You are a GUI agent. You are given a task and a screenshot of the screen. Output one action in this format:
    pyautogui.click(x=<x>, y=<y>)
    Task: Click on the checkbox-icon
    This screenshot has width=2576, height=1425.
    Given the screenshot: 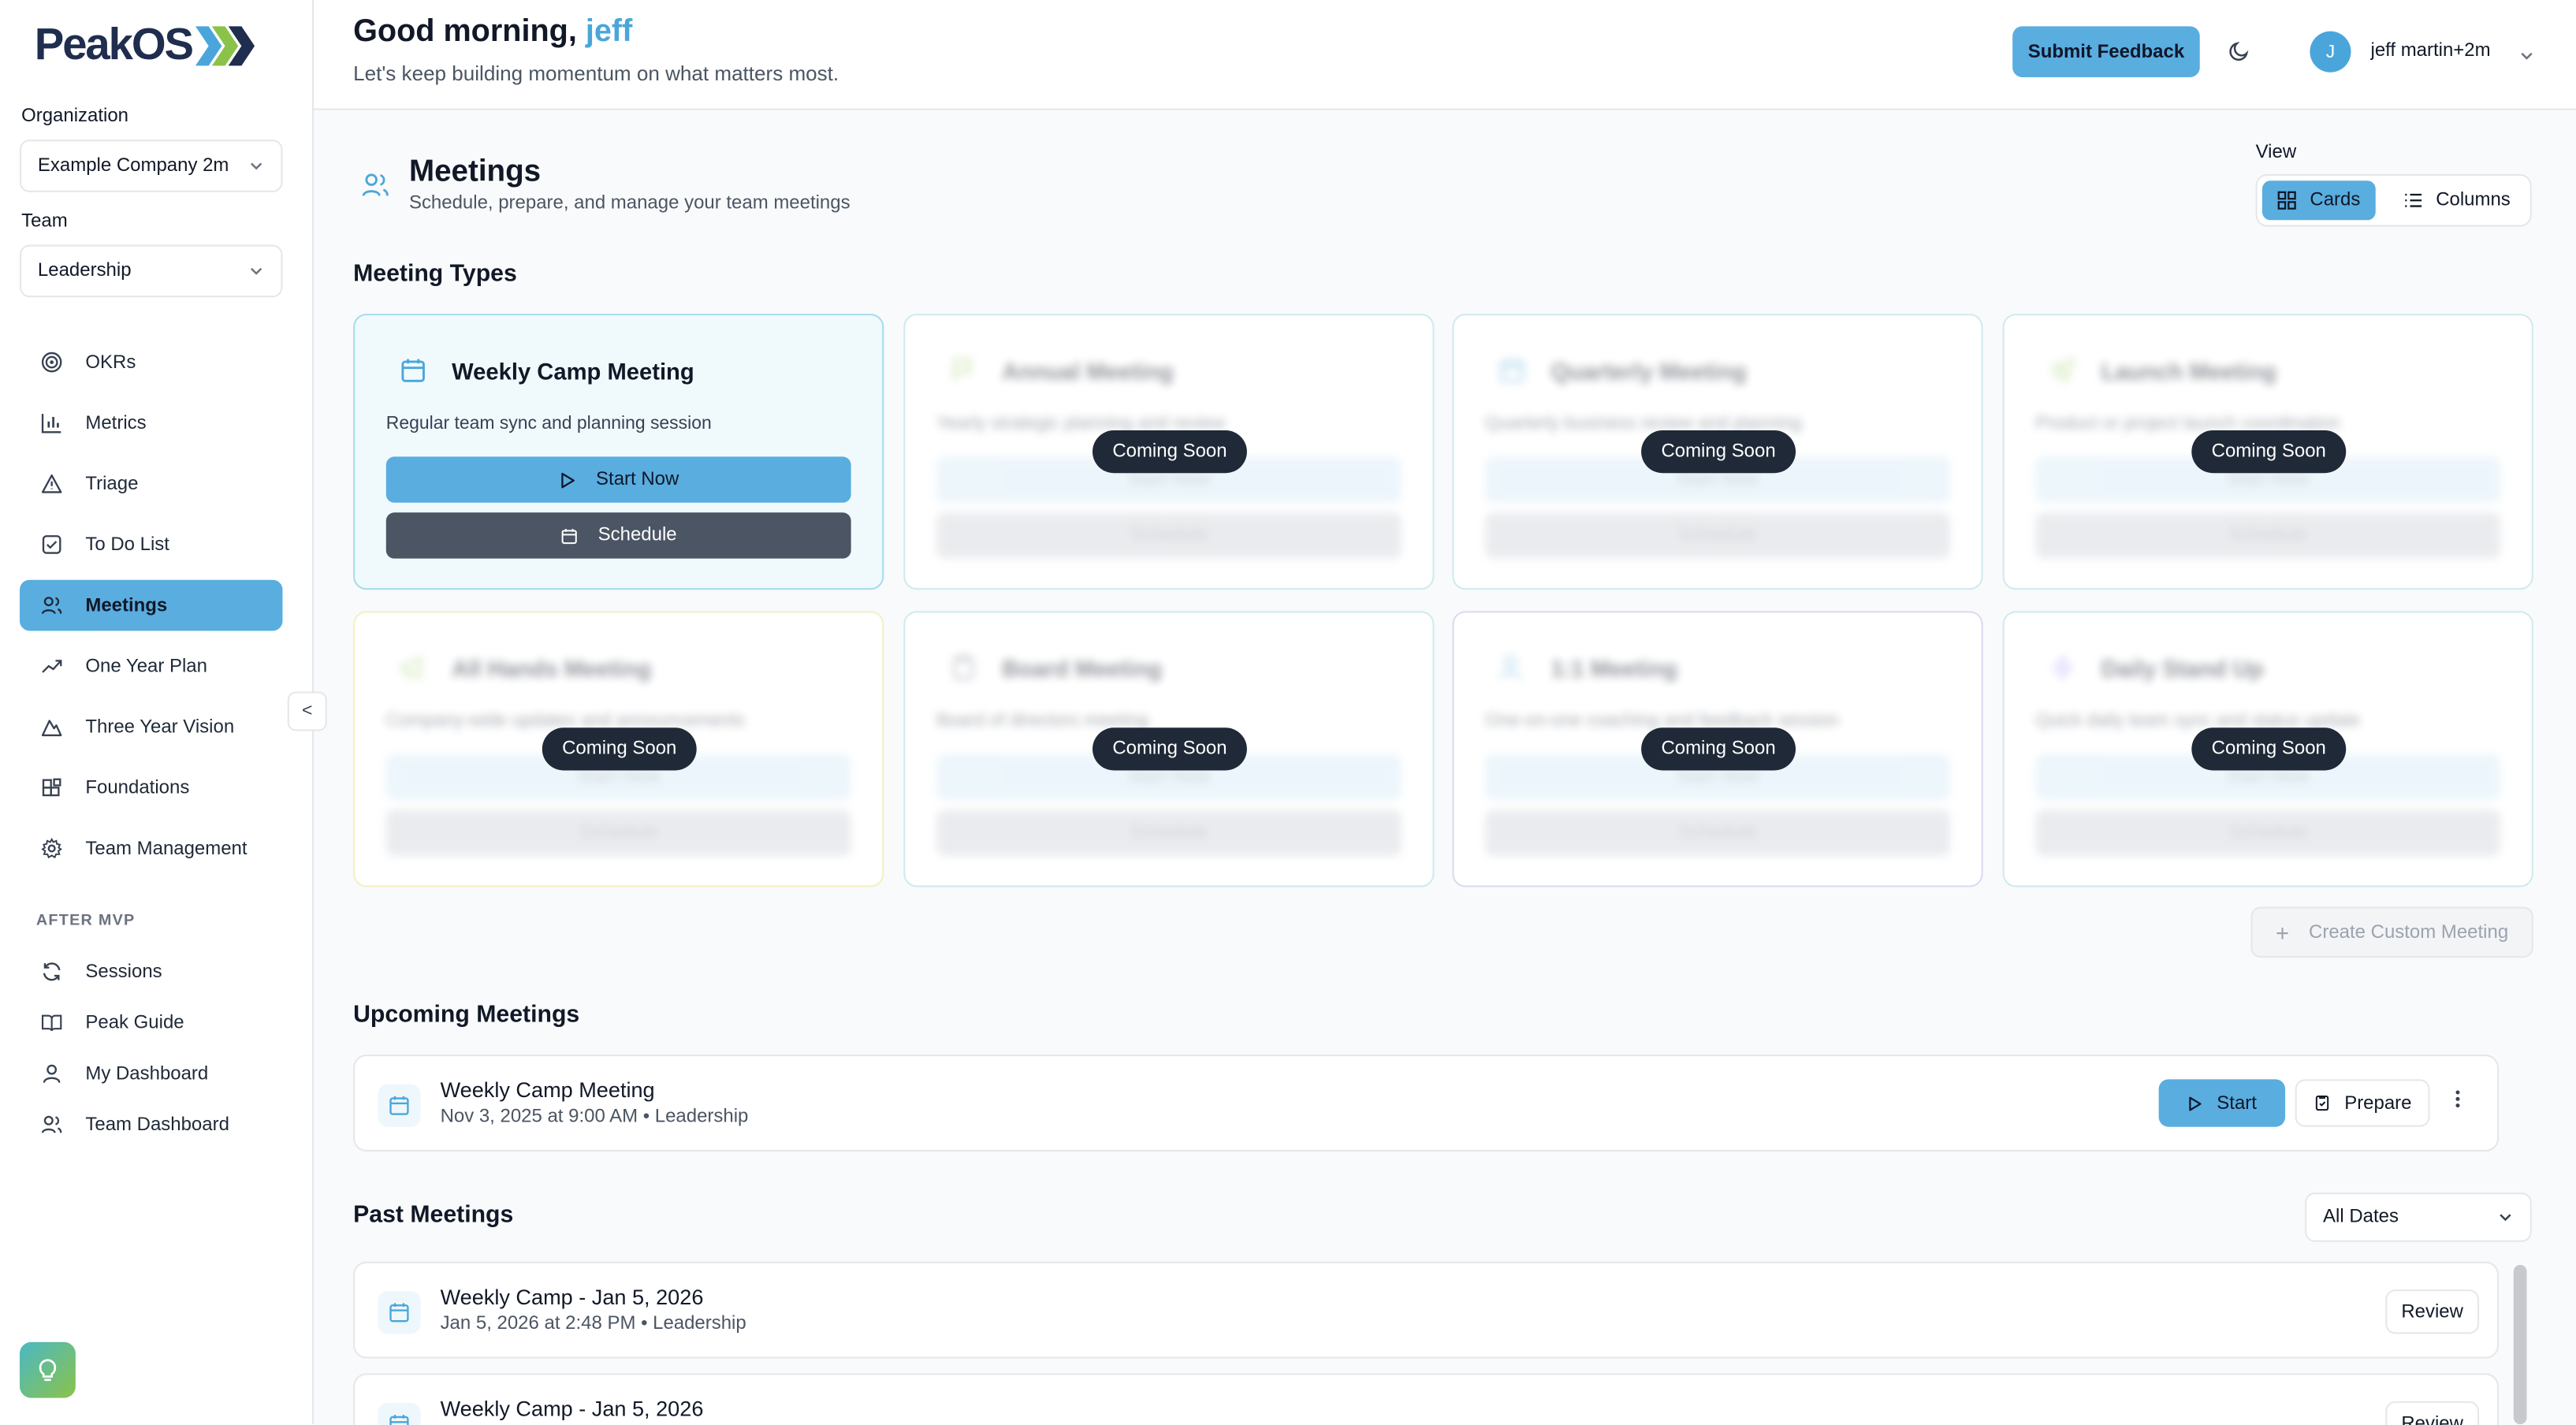 What is the action you would take?
    pyautogui.click(x=50, y=544)
    